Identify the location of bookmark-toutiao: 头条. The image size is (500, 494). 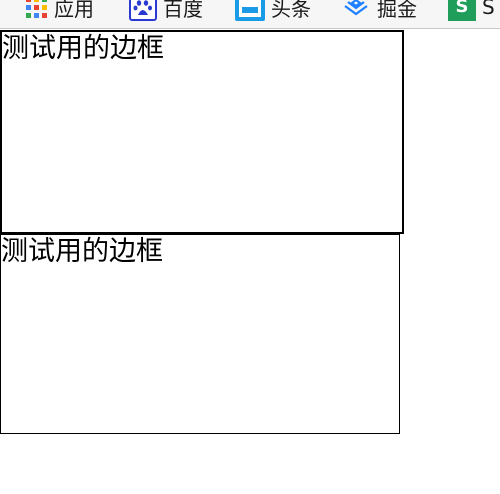
(273, 11).